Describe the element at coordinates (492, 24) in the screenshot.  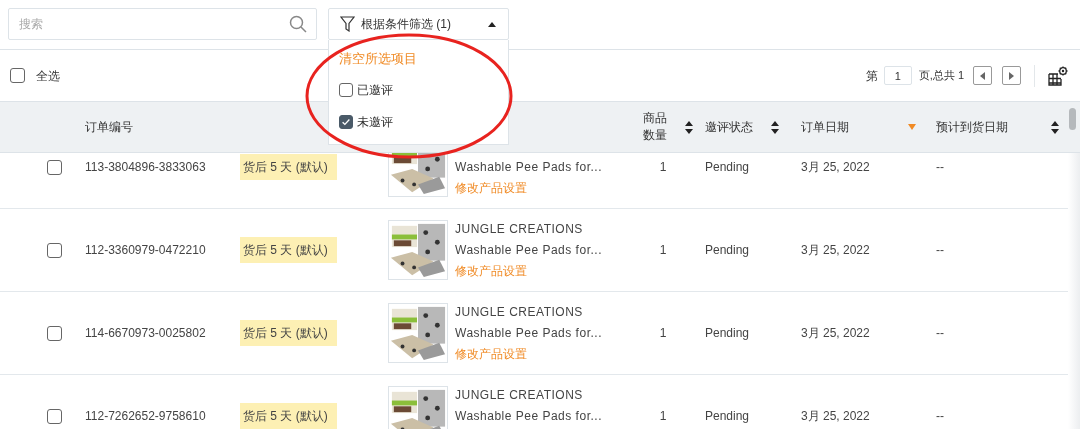
I see `caret-icon` at that location.